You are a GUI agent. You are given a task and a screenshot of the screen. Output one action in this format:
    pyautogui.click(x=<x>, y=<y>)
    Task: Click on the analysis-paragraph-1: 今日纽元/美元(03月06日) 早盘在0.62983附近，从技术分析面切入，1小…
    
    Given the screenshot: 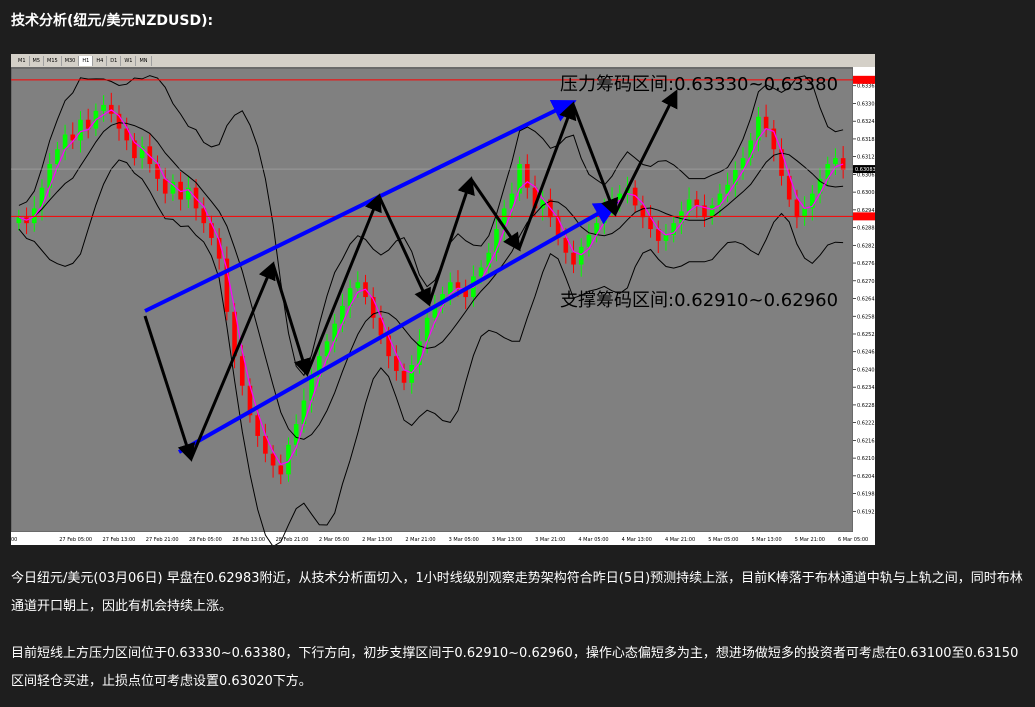 What is the action you would take?
    pyautogui.click(x=517, y=592)
    